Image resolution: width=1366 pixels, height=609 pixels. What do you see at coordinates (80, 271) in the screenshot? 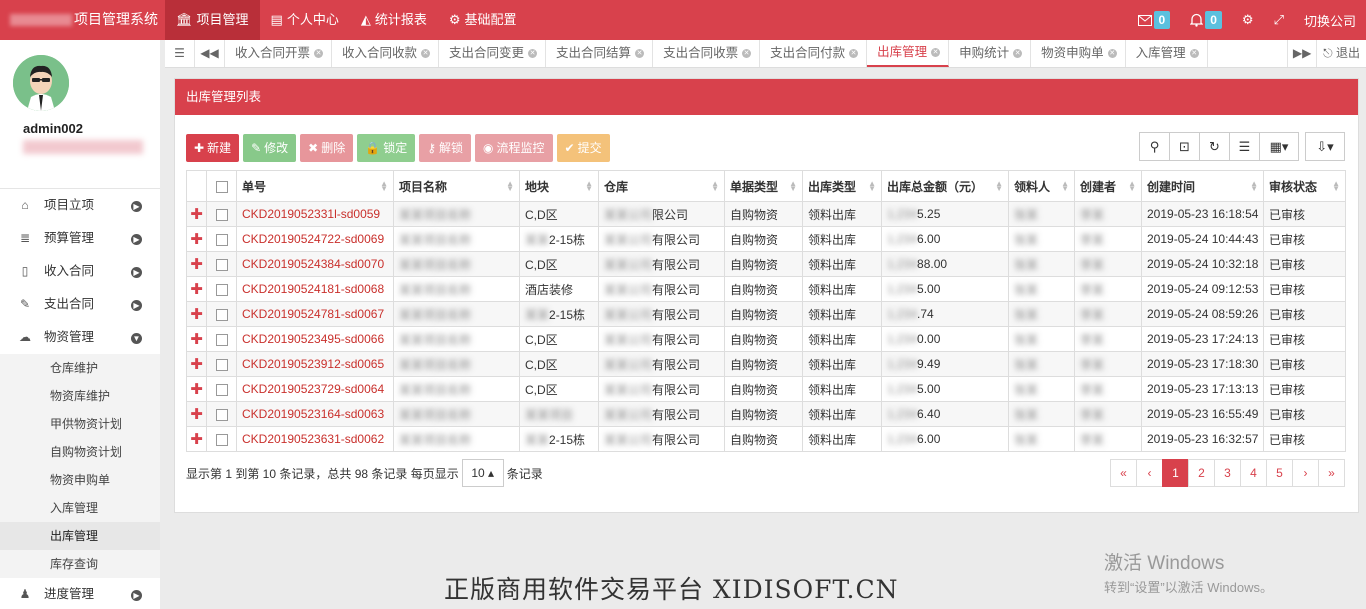
I see `sidebar-item-2: ▯ 收入合同 ▶` at bounding box center [80, 271].